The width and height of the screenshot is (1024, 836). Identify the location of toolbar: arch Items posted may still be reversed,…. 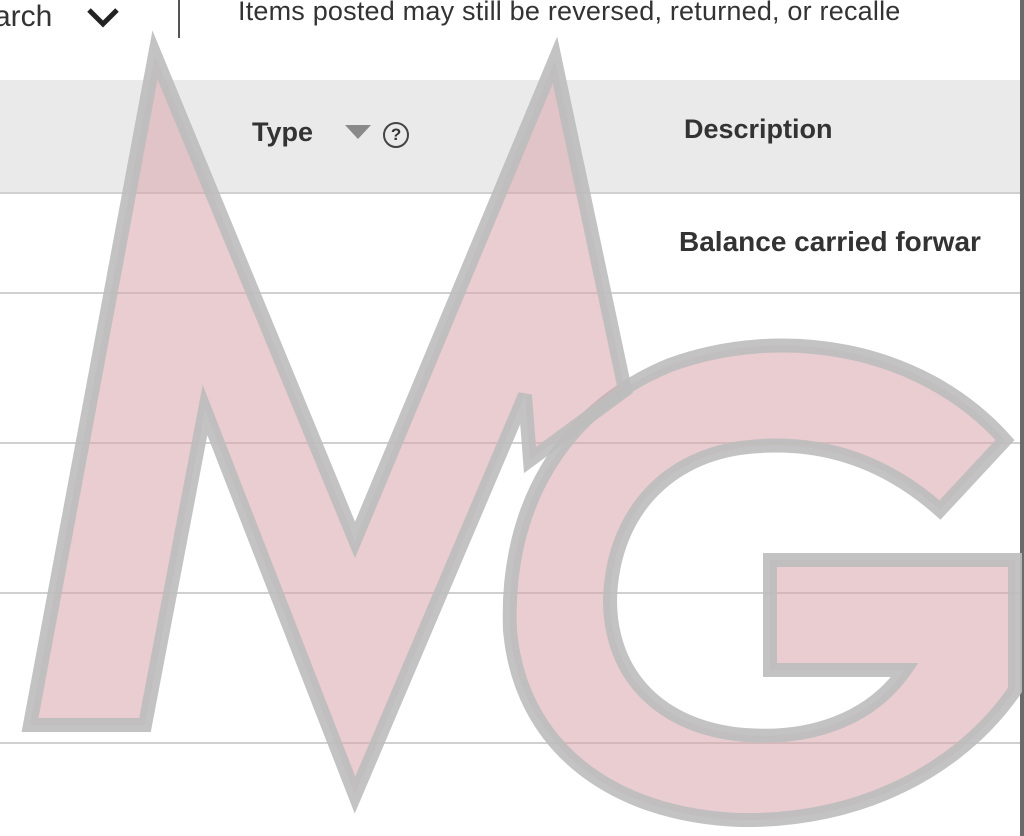
(510, 40).